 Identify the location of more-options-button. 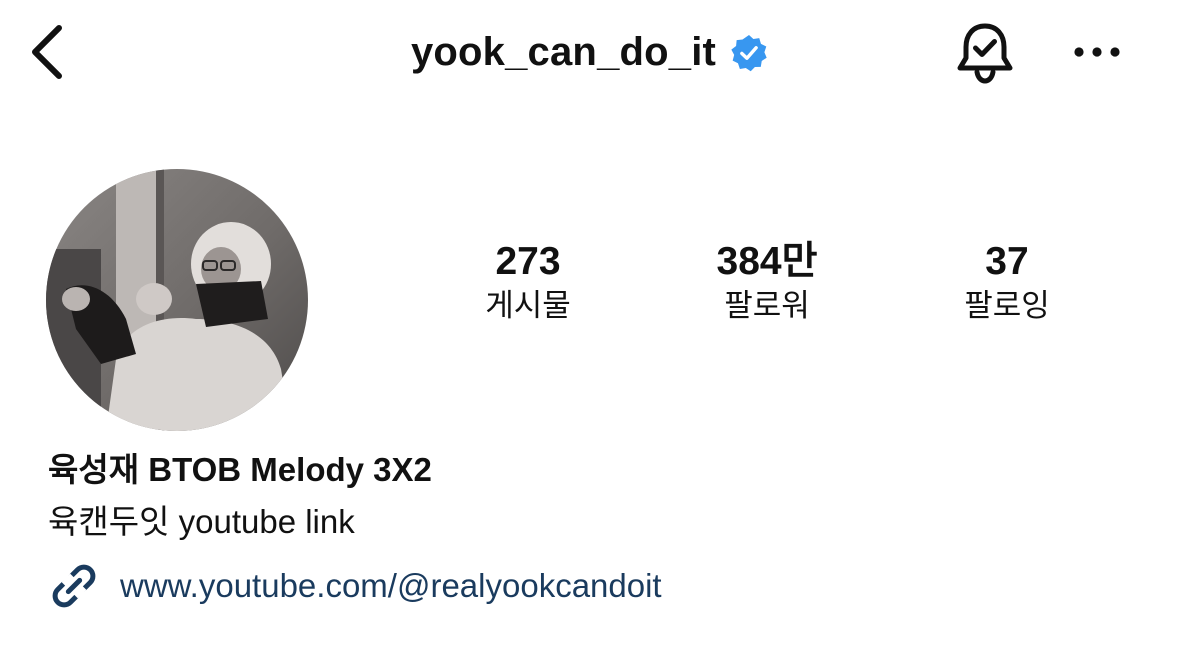
(1097, 52).